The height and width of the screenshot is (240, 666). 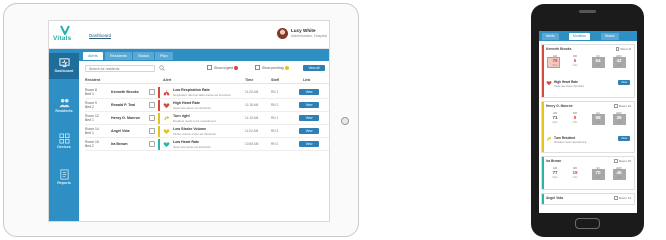 What do you see at coordinates (186, 103) in the screenshot?
I see `alert-title: High Heart Rate` at bounding box center [186, 103].